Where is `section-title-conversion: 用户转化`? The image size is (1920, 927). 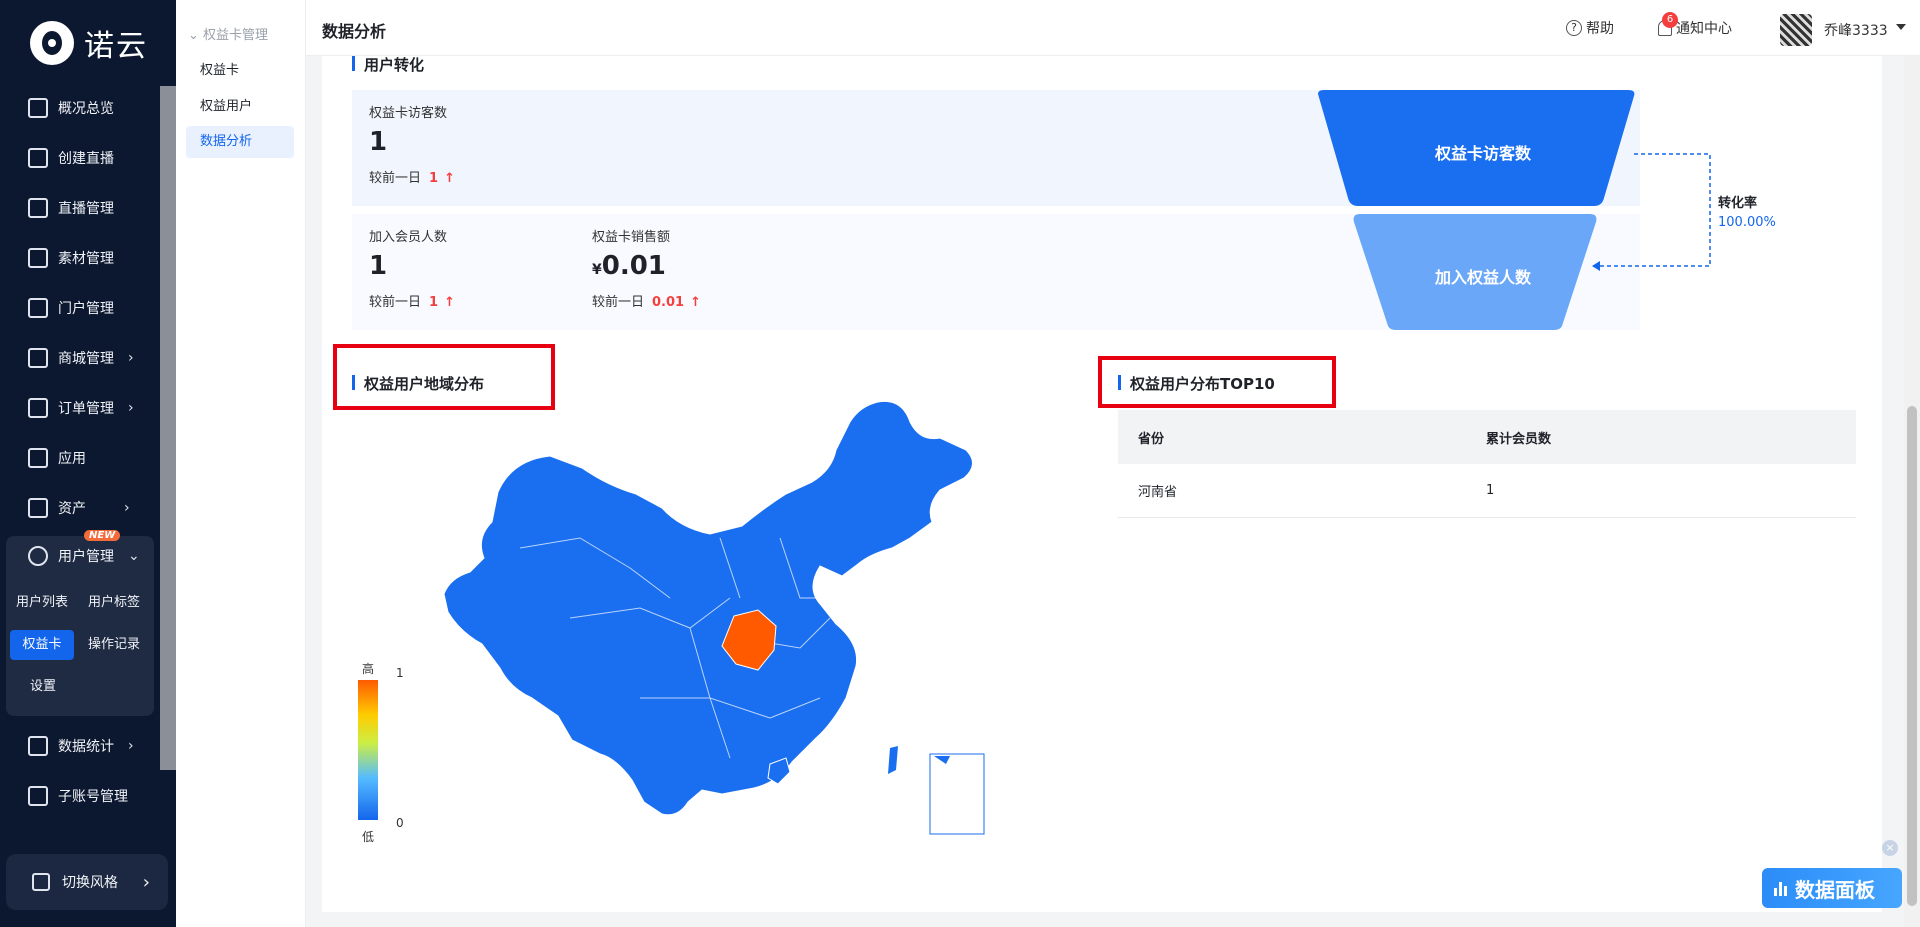
section-title-conversion: 用户转化 is located at coordinates (388, 64).